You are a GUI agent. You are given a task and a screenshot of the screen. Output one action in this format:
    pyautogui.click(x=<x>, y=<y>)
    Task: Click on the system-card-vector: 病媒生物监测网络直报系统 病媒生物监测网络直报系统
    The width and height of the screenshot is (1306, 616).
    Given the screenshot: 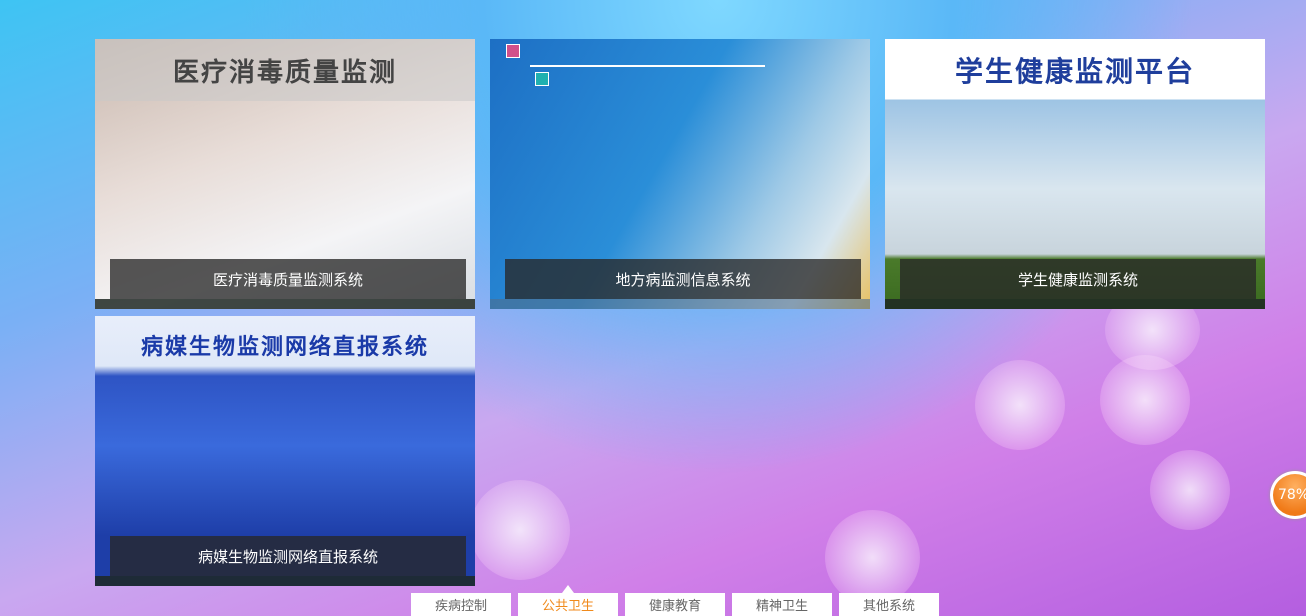 What is the action you would take?
    pyautogui.click(x=285, y=451)
    